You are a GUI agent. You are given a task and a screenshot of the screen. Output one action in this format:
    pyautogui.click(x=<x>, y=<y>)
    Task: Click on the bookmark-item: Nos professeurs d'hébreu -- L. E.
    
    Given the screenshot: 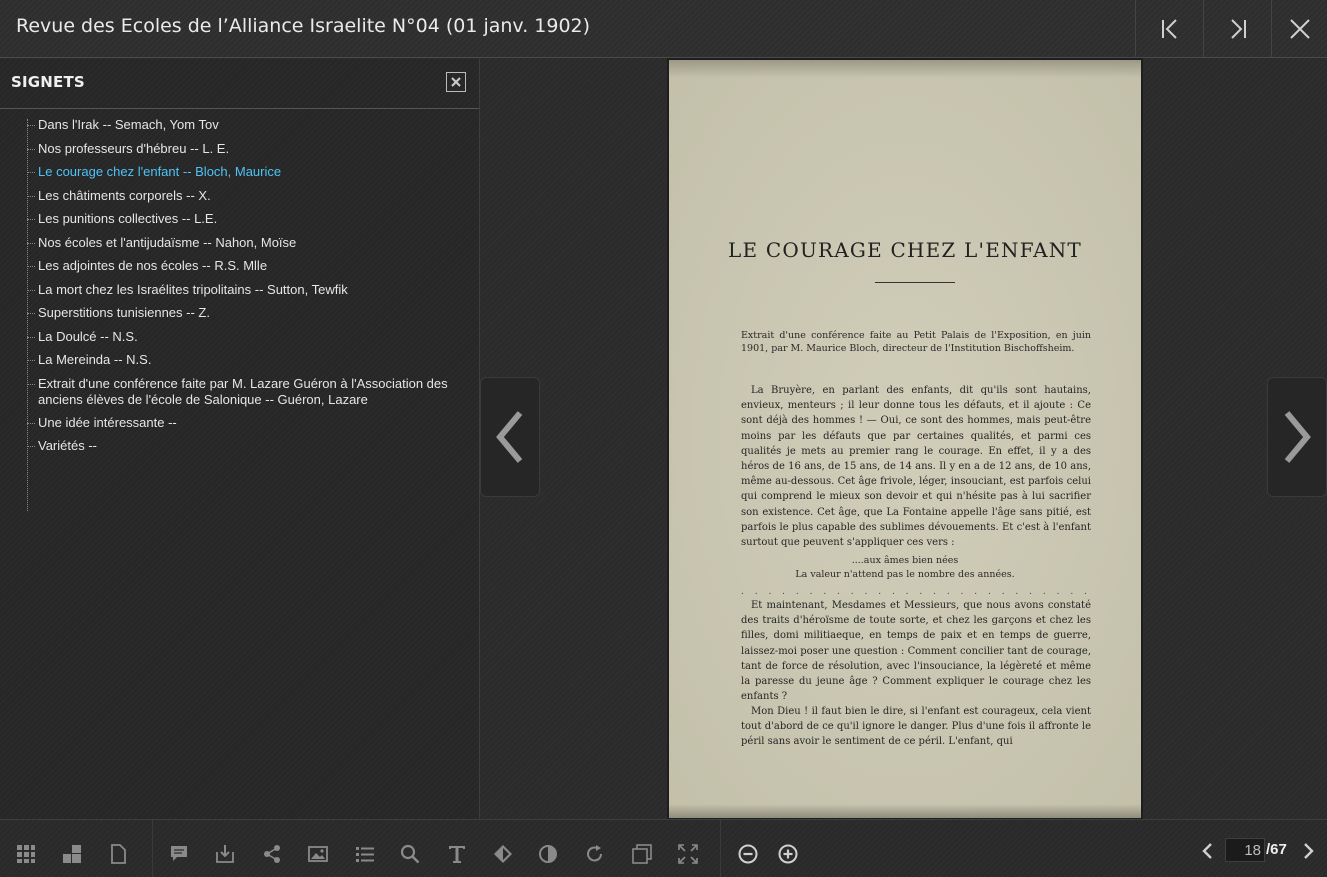 What is the action you would take?
    pyautogui.click(x=240, y=153)
    